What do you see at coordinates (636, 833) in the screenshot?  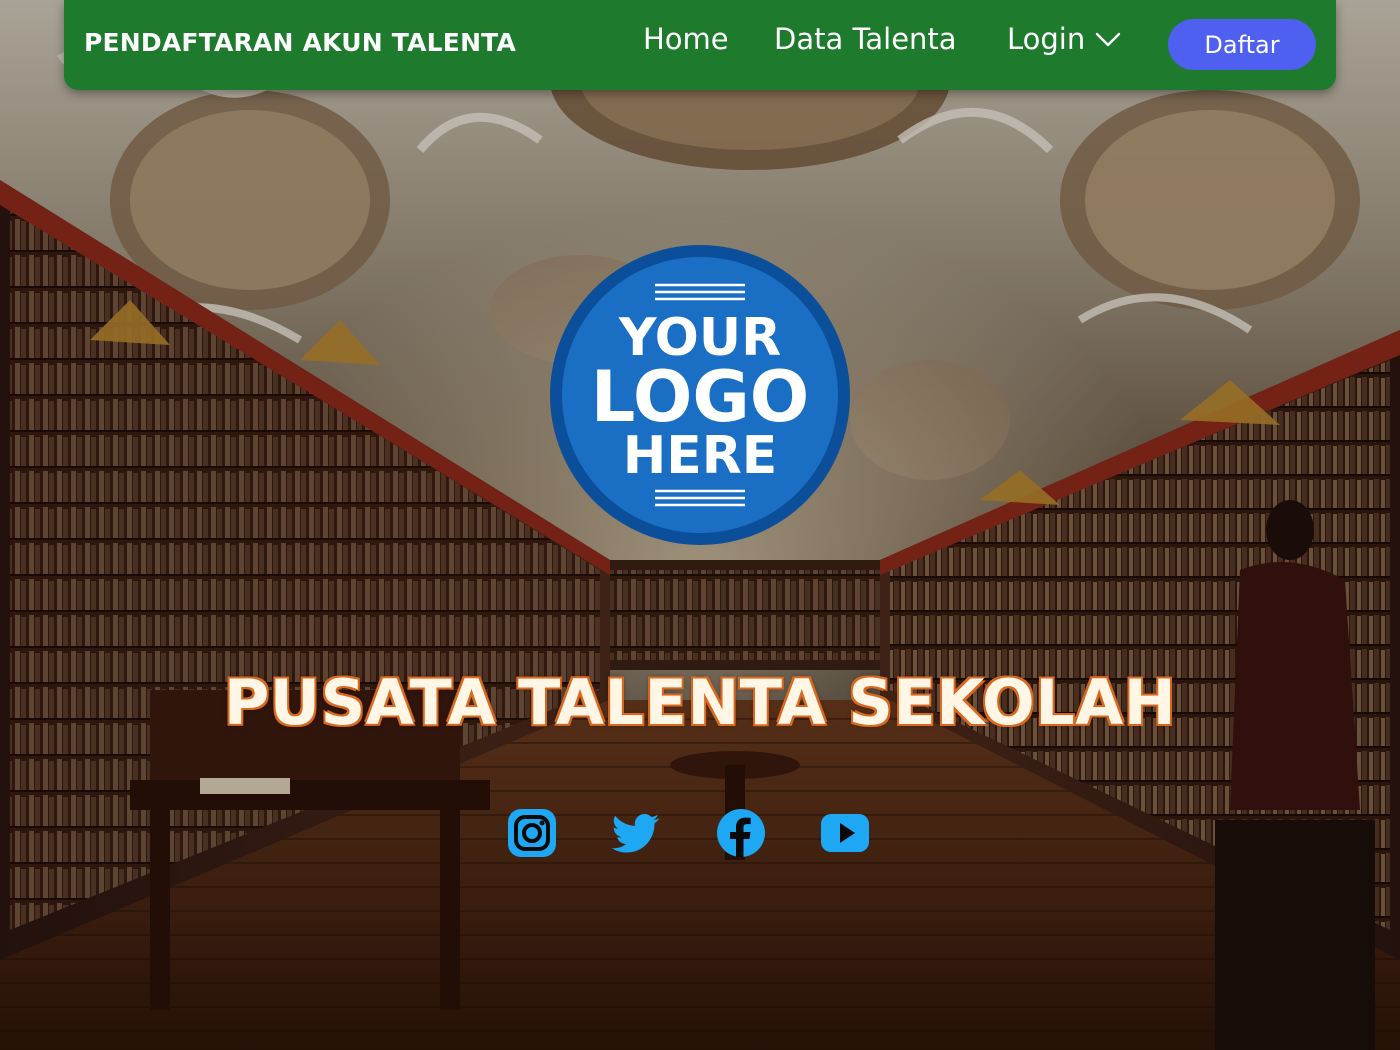 I see `twitter-icon` at bounding box center [636, 833].